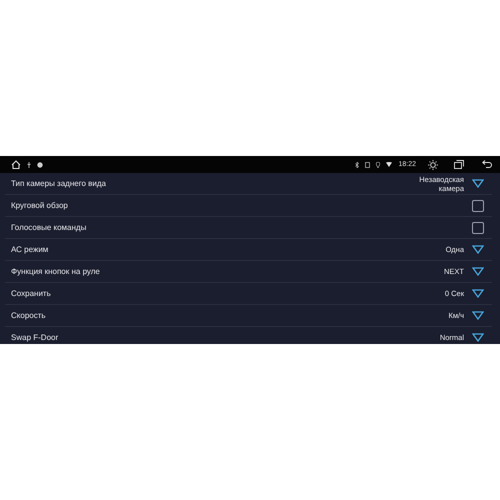 This screenshot has width=500, height=500. What do you see at coordinates (40, 205) in the screenshot?
I see `setting-label: Круговой обзор` at bounding box center [40, 205].